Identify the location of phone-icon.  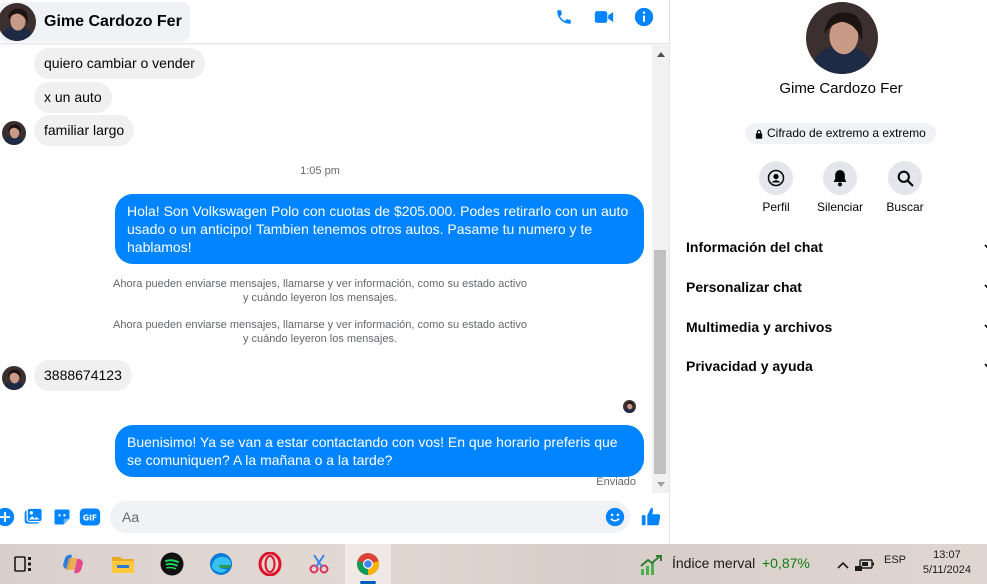
(564, 17).